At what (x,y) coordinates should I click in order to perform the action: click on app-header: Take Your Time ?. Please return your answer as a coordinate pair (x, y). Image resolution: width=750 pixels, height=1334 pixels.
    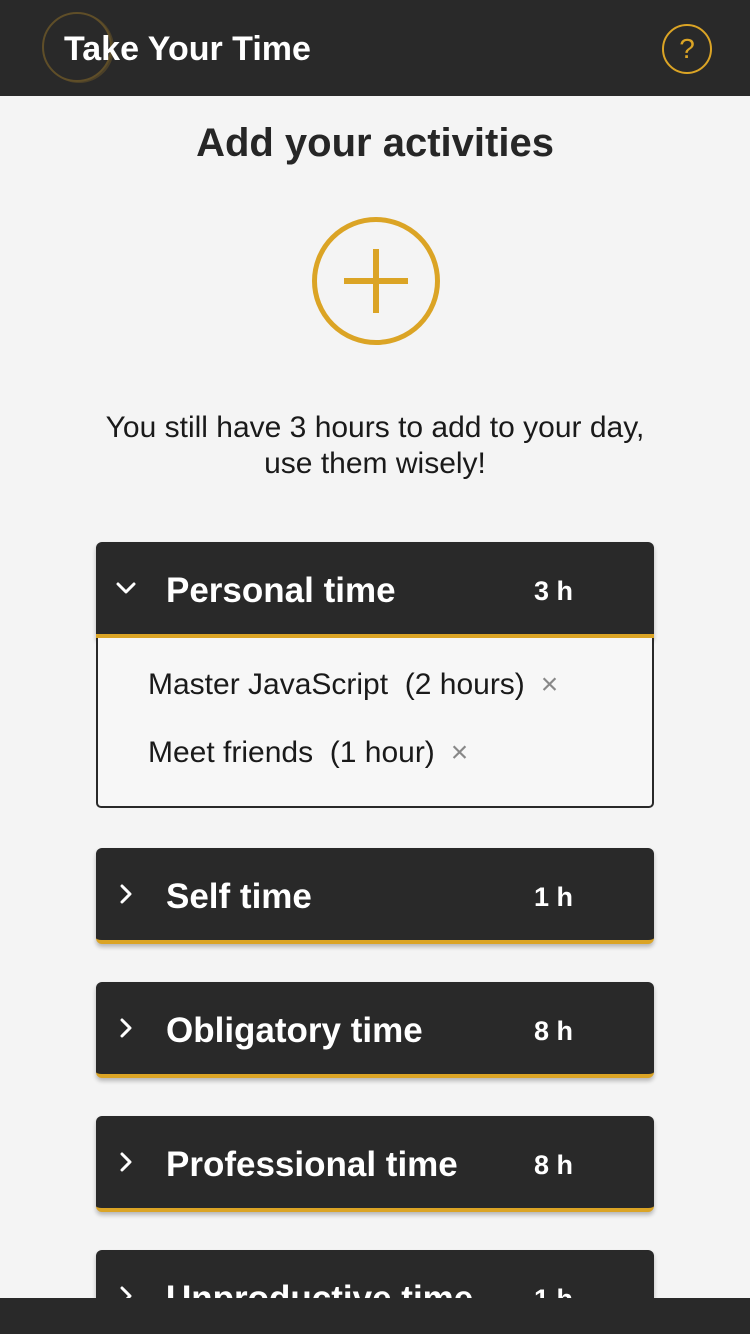
    Looking at the image, I should click on (375, 48).